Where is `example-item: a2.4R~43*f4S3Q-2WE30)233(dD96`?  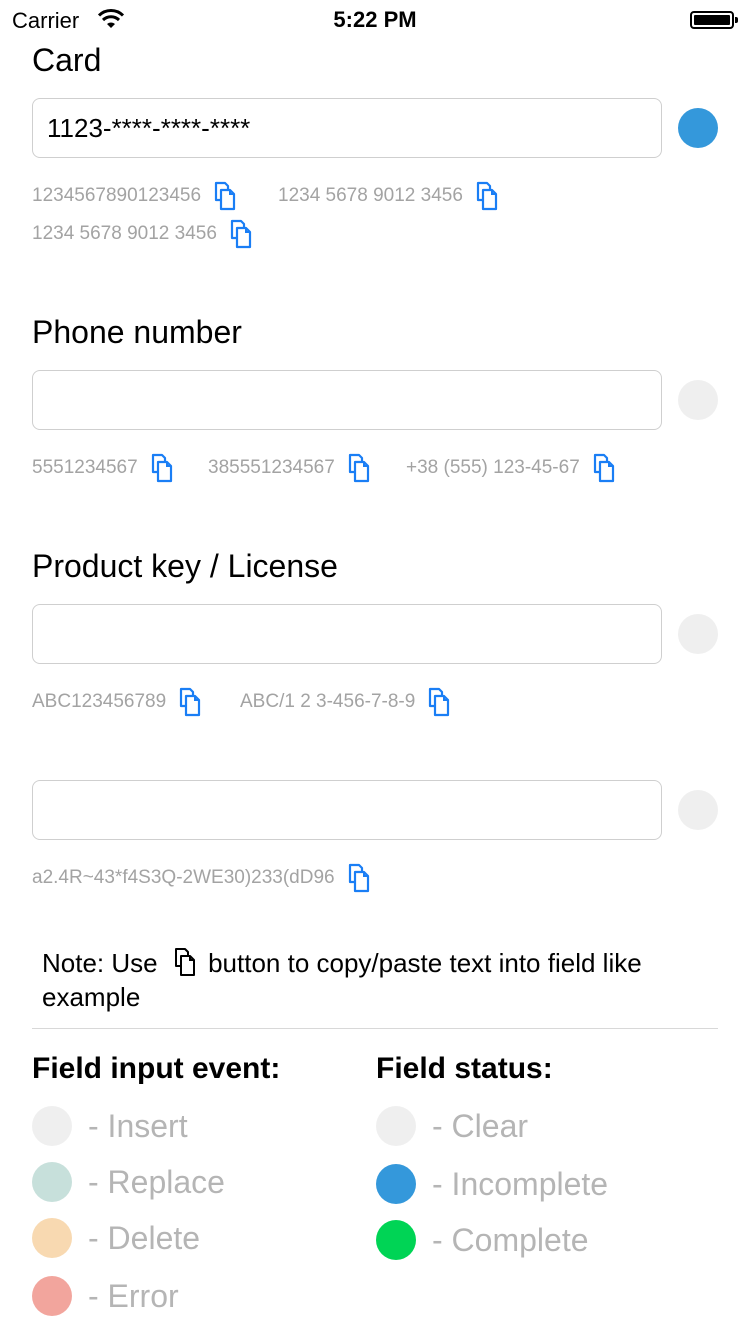 example-item: a2.4R~43*f4S3Q-2WE30)233(dD96 is located at coordinates (202, 878).